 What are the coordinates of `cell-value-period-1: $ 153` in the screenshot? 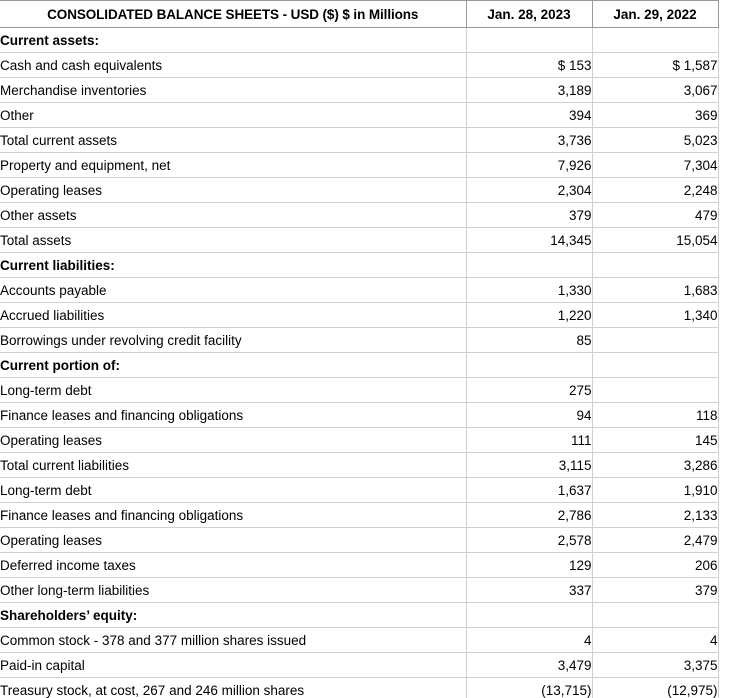 It's located at (528, 65).